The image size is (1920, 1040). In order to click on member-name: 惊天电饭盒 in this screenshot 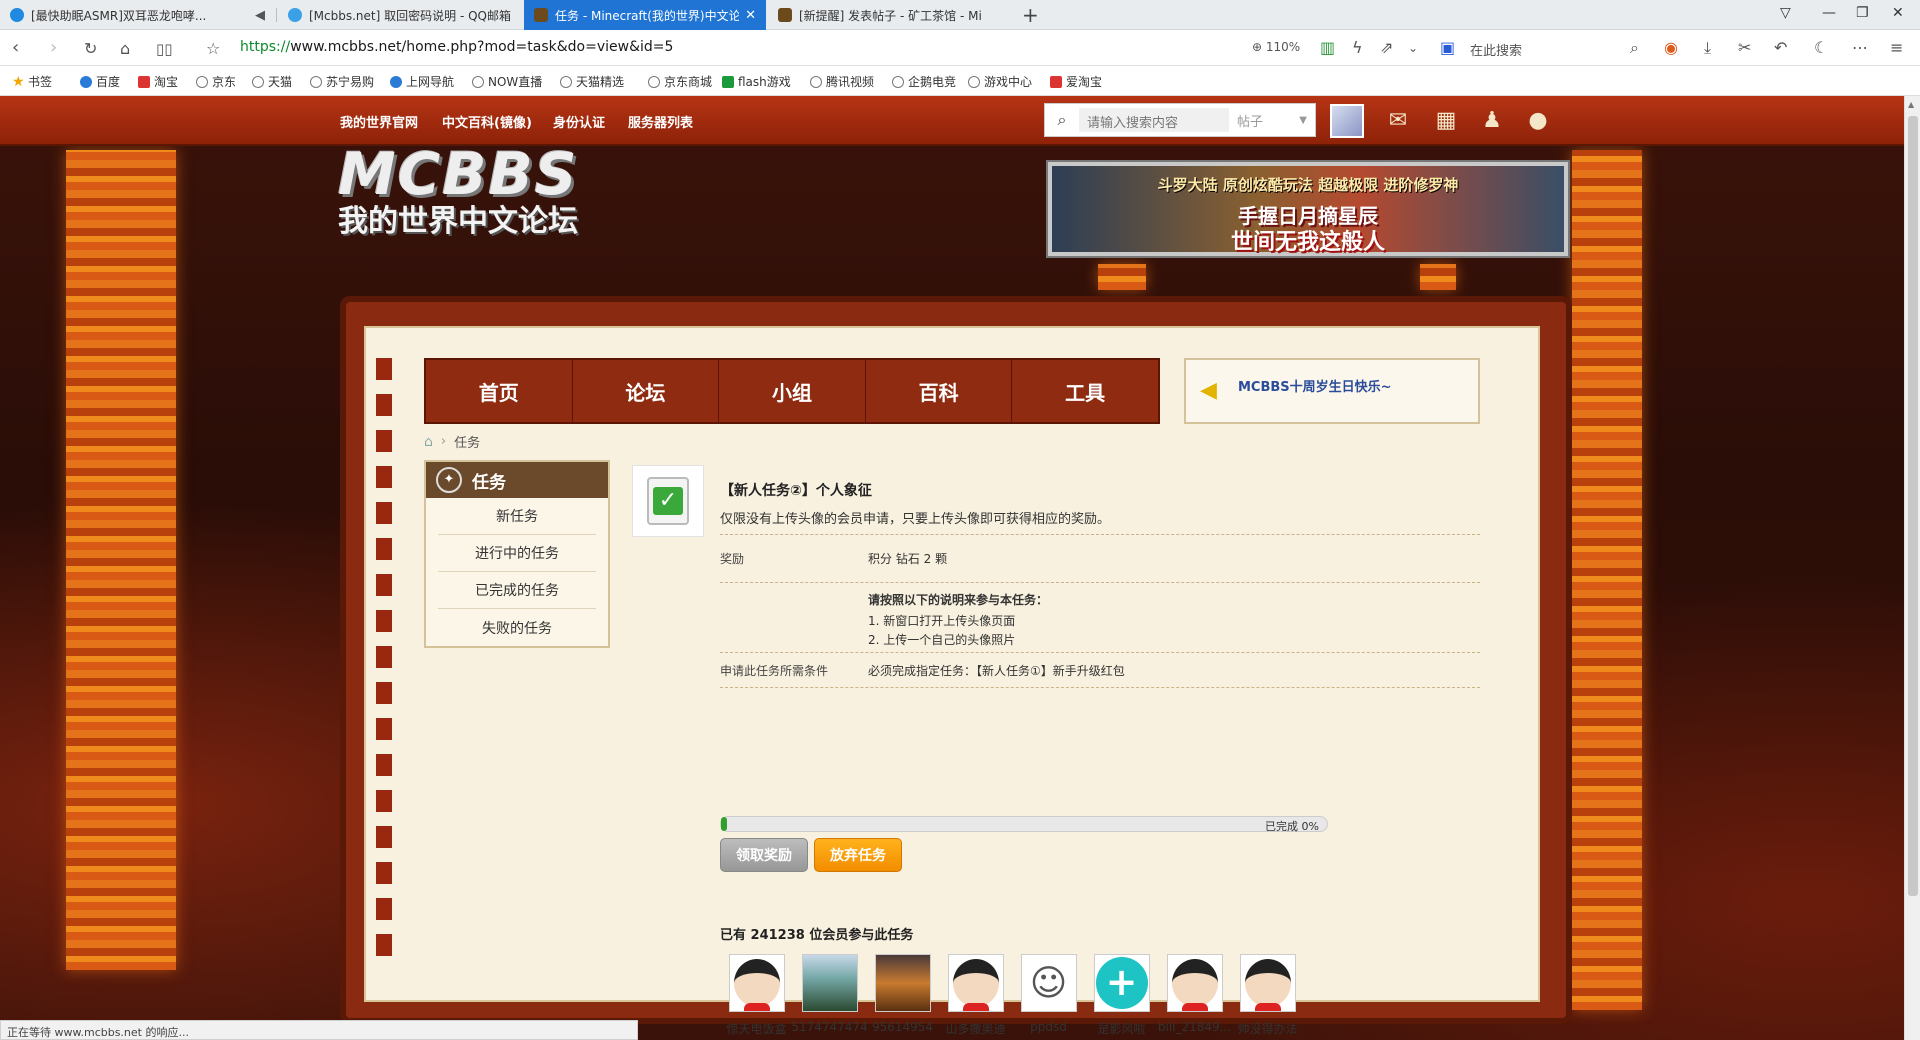, I will do `click(756, 1028)`.